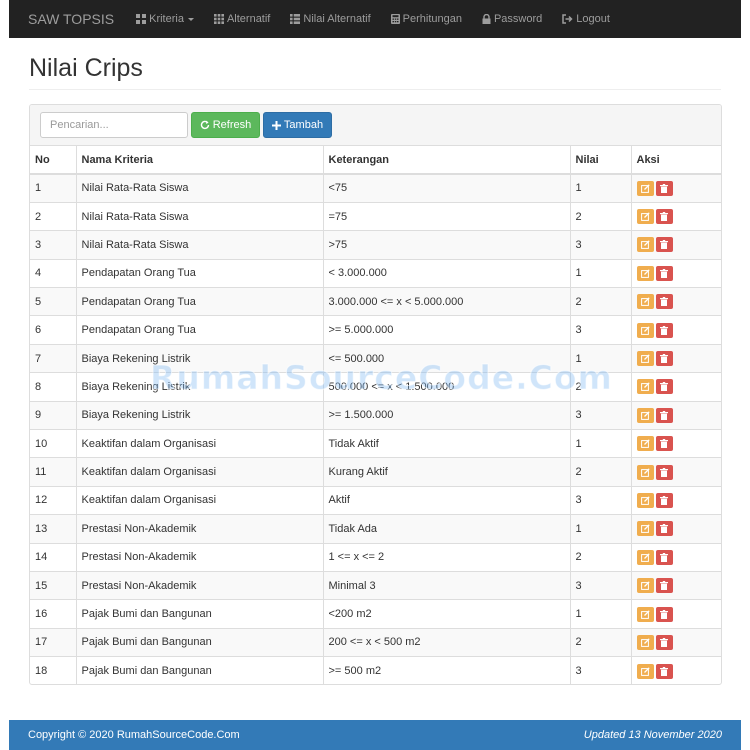 This screenshot has height=750, width=750. Describe the element at coordinates (114, 125) in the screenshot. I see `search-input` at that location.